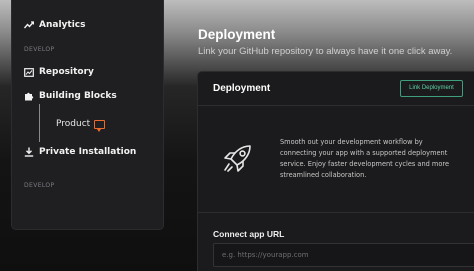 This screenshot has height=271, width=474. Describe the element at coordinates (88, 152) in the screenshot. I see `sidebar-item-label: Private Installation` at that location.